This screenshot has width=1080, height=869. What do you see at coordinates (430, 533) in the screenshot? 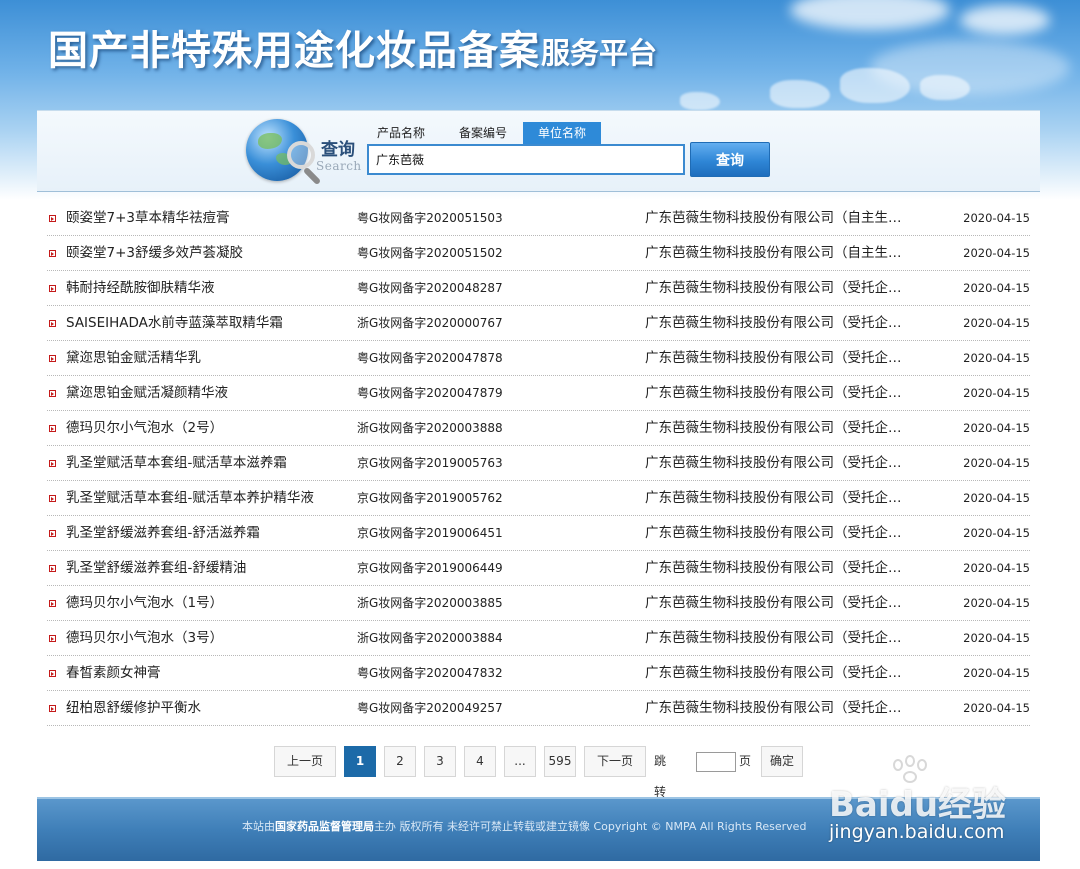
I see `record-code: 京G妆网备字2019006451` at bounding box center [430, 533].